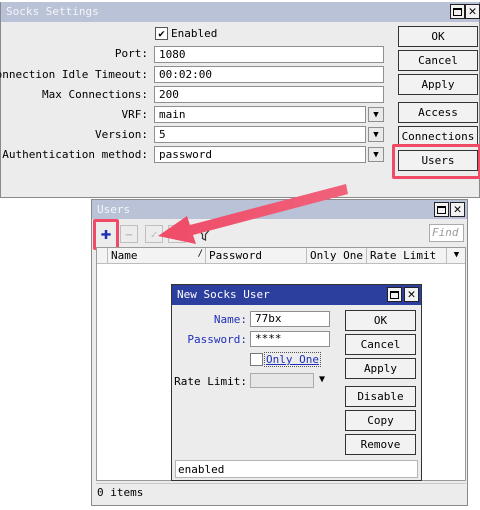  Describe the element at coordinates (296, 469) in the screenshot. I see `dialog-status-bar: enabled` at that location.